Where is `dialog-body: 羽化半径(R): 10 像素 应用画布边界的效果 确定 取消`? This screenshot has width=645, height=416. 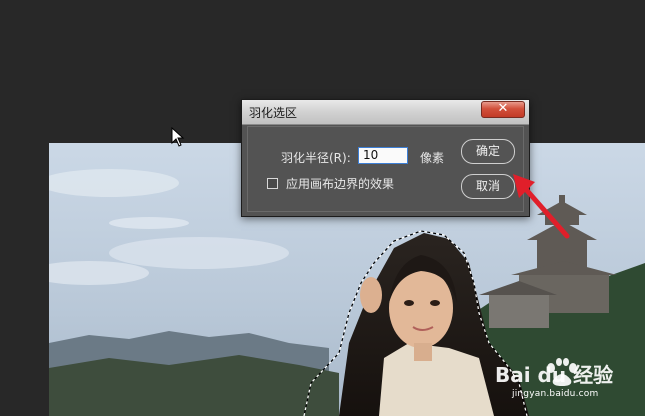 dialog-body: 羽化半径(R): 10 像素 应用画布边界的效果 确定 取消 is located at coordinates (385, 169).